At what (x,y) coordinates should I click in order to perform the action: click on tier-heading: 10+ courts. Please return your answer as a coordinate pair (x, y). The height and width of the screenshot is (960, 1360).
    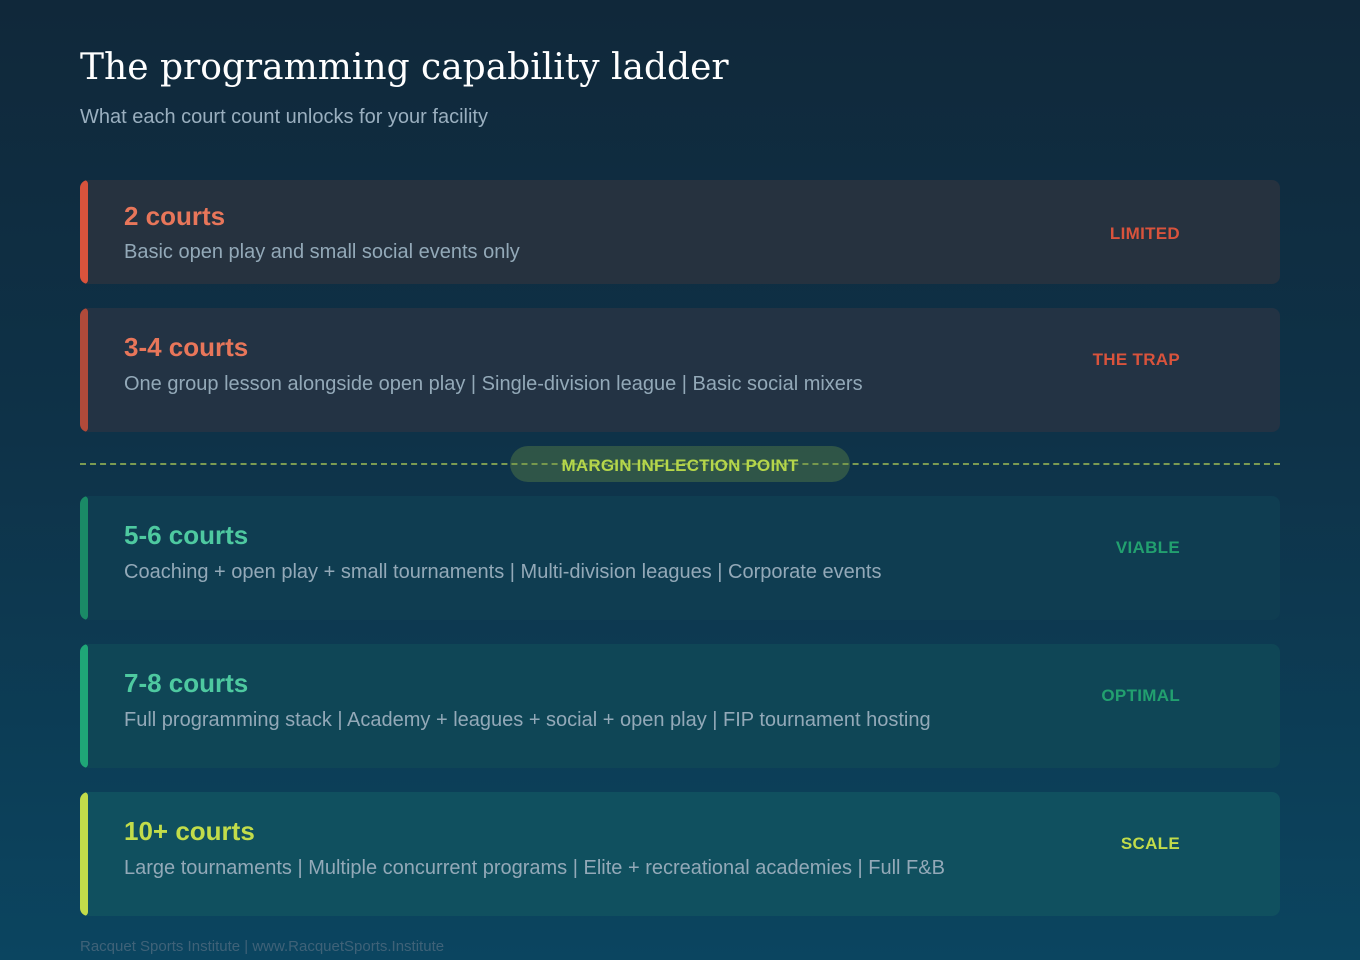
    Looking at the image, I should click on (189, 831).